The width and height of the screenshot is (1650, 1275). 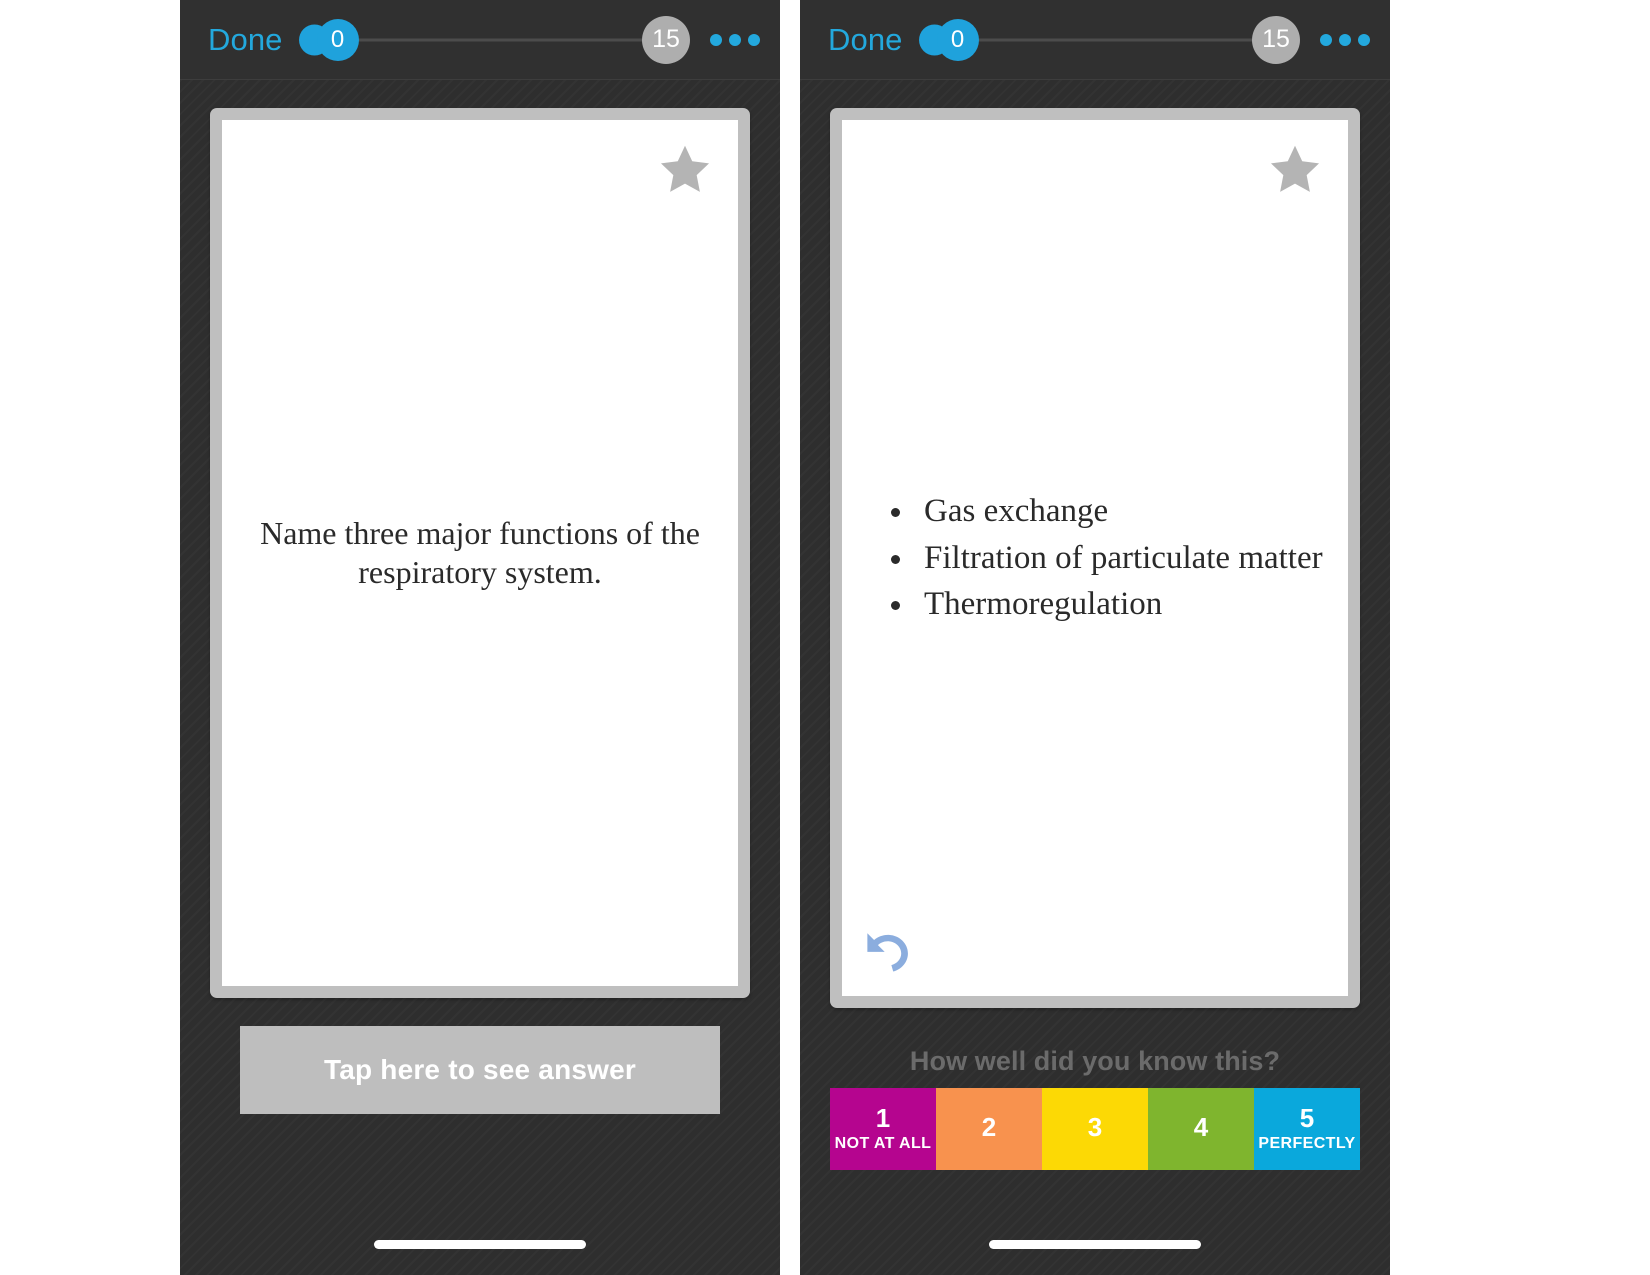 I want to click on bottom-action-zone: Tap here to see answer, so click(x=480, y=1136).